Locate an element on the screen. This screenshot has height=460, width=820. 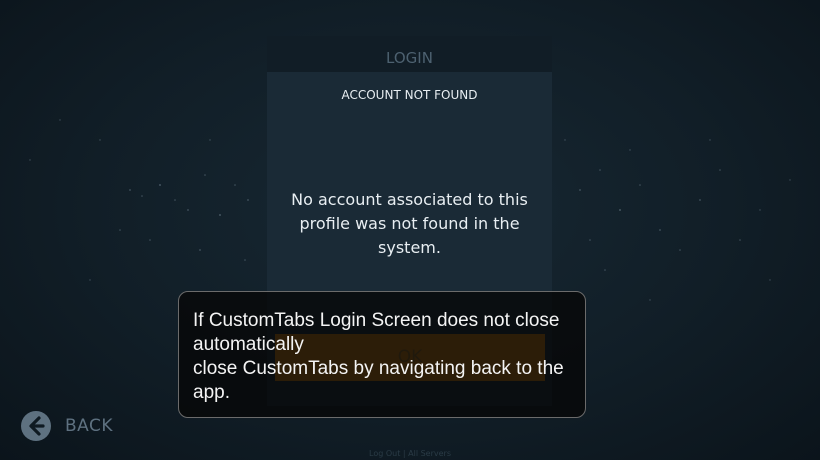
back-button: BACK is located at coordinates (75, 426).